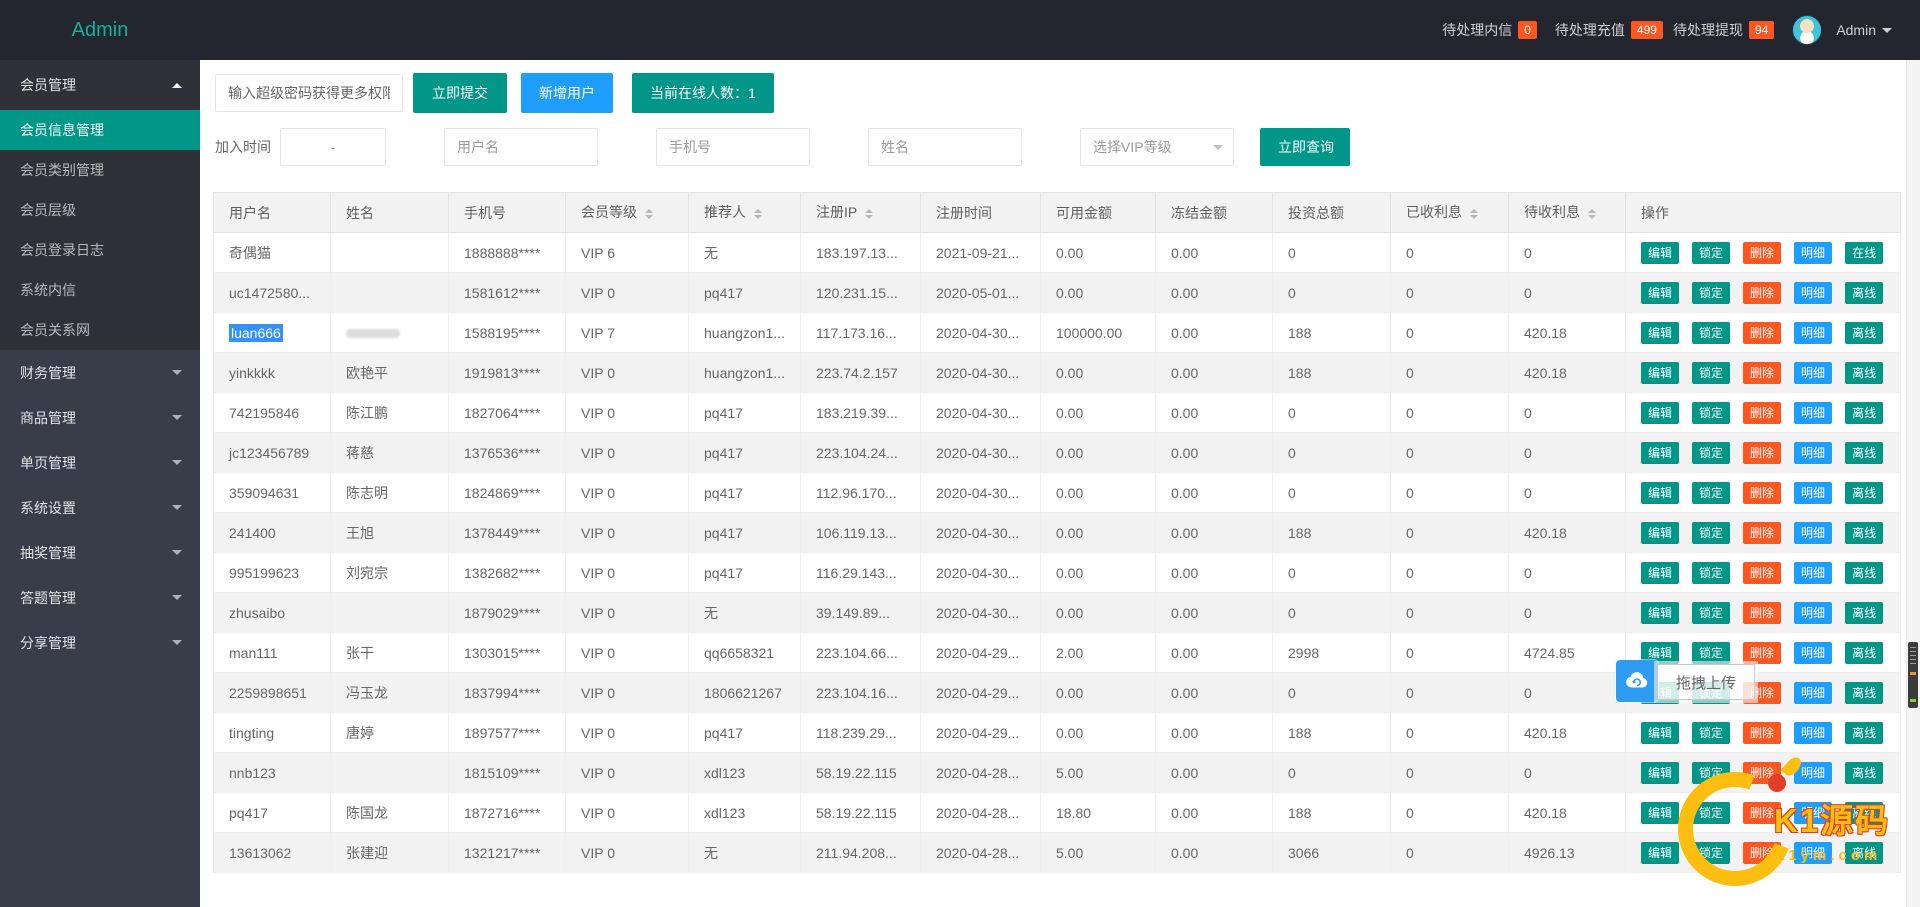 The width and height of the screenshot is (1920, 907). I want to click on sidebar-subitem: 会员信息管理, so click(100, 130).